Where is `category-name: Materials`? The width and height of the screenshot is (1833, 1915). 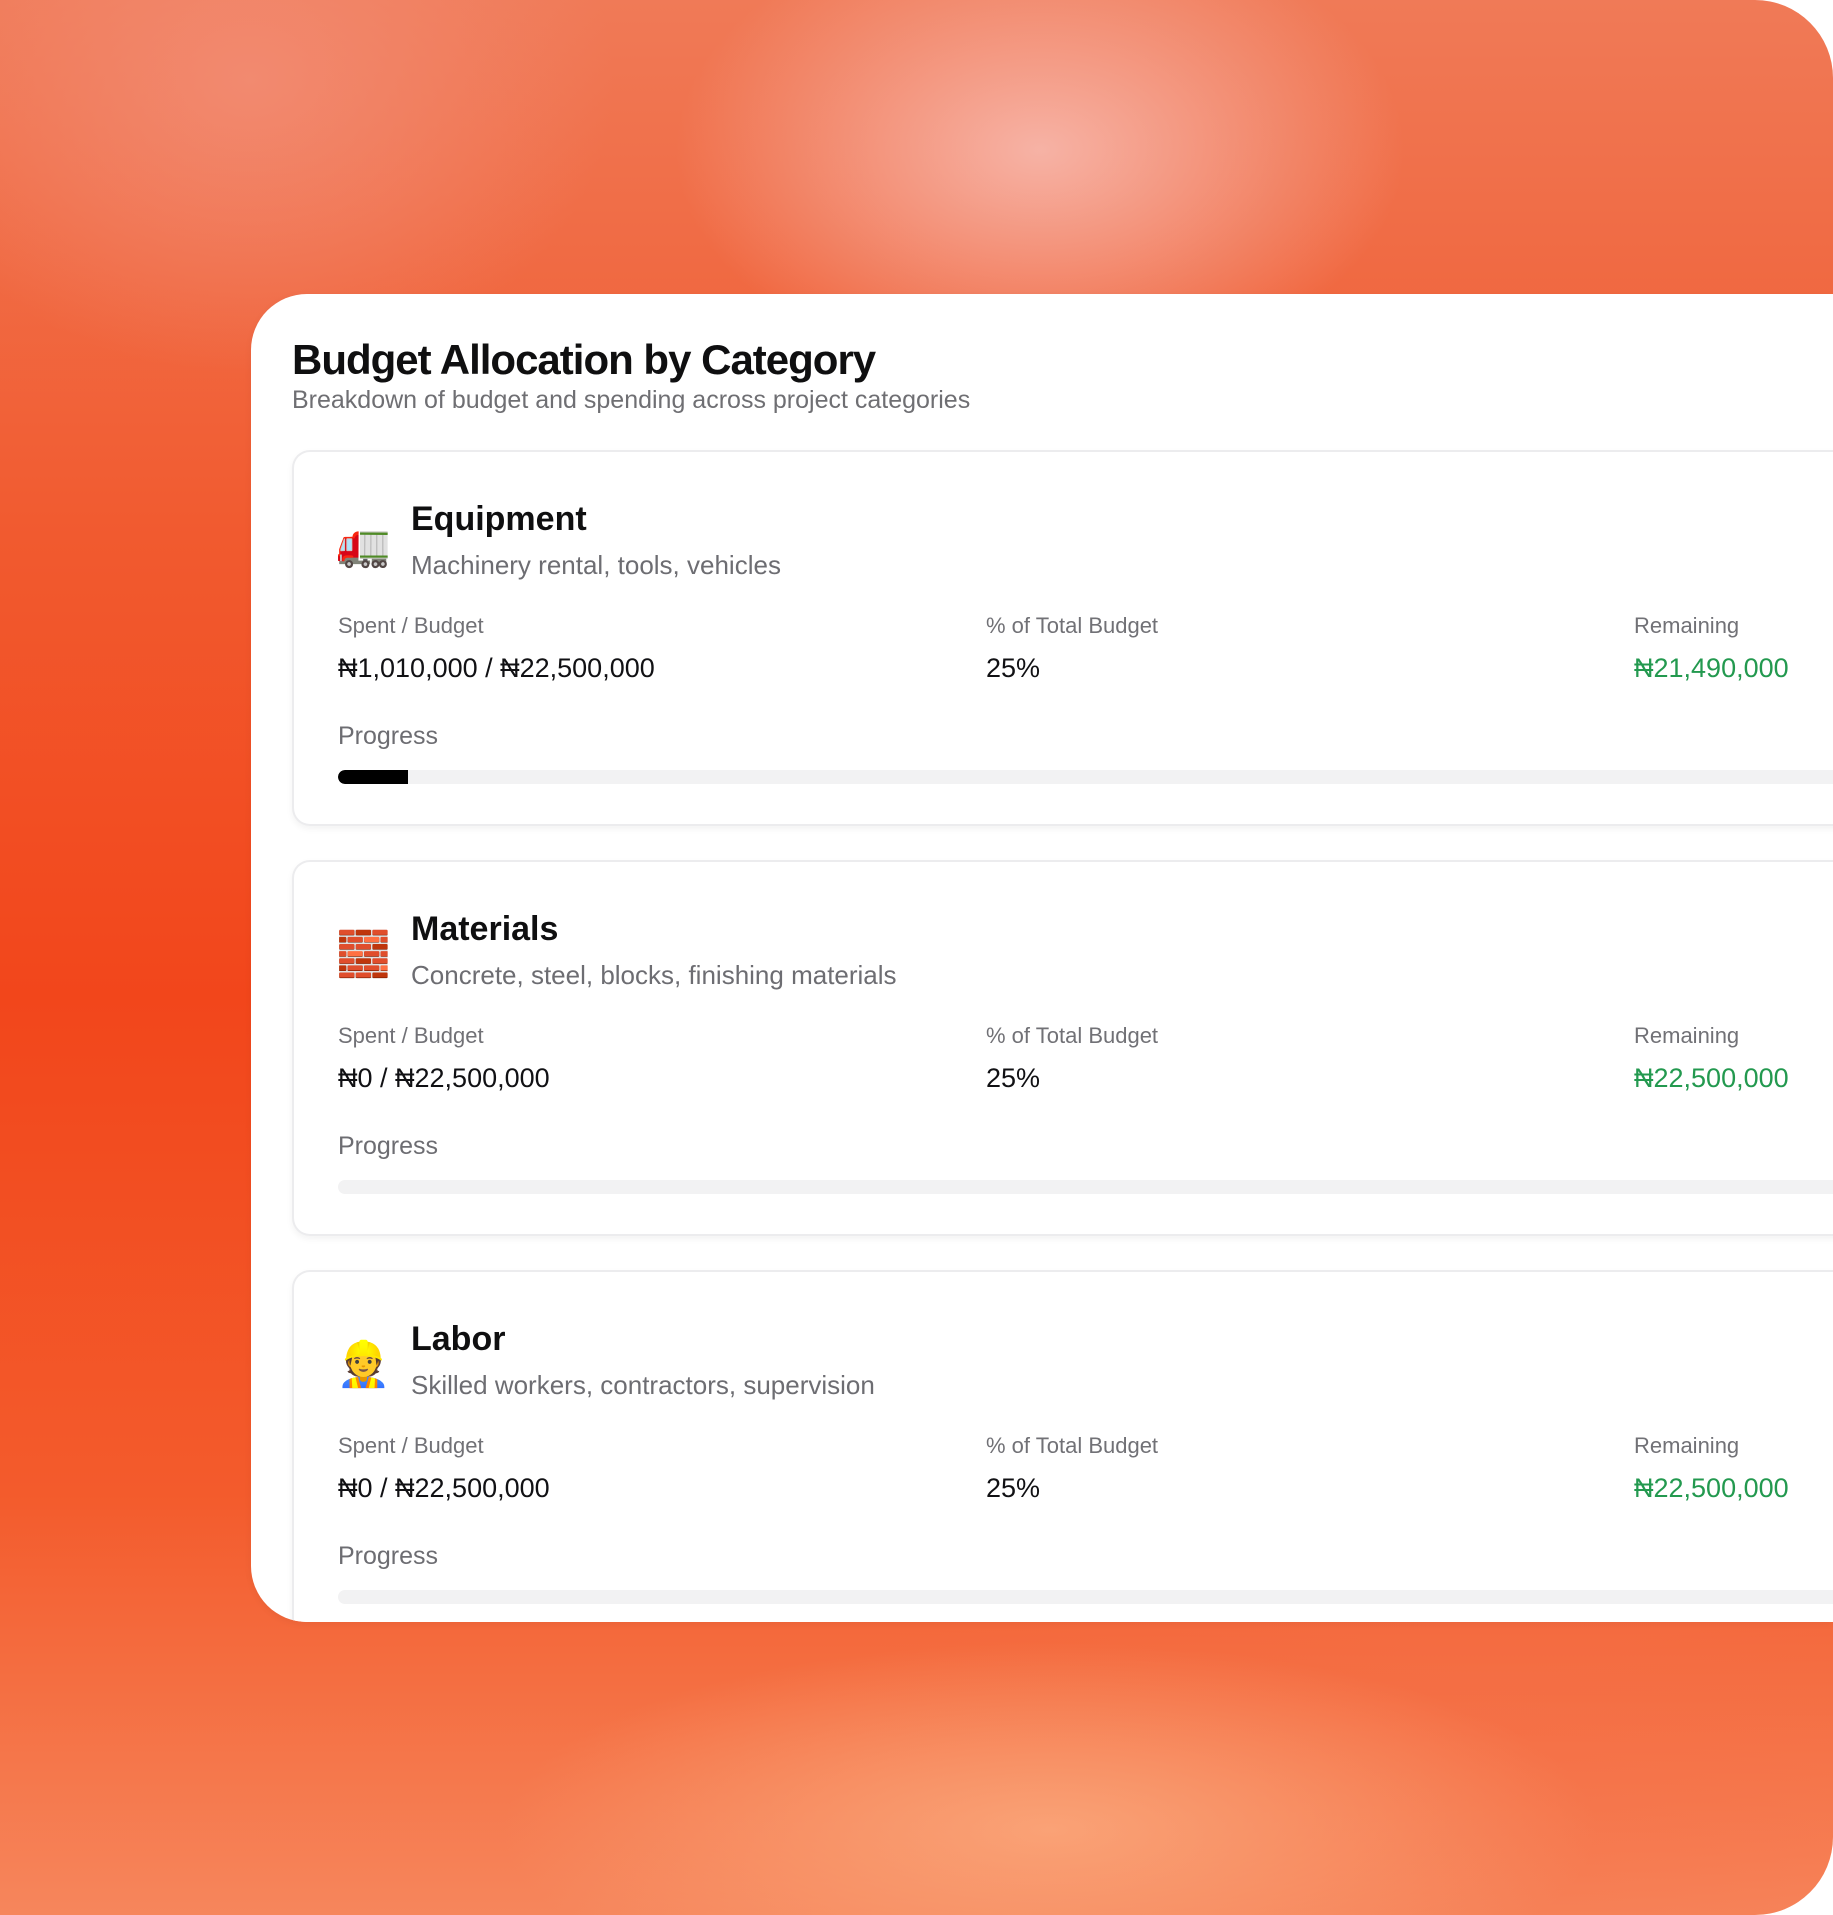
category-name: Materials is located at coordinates (485, 929).